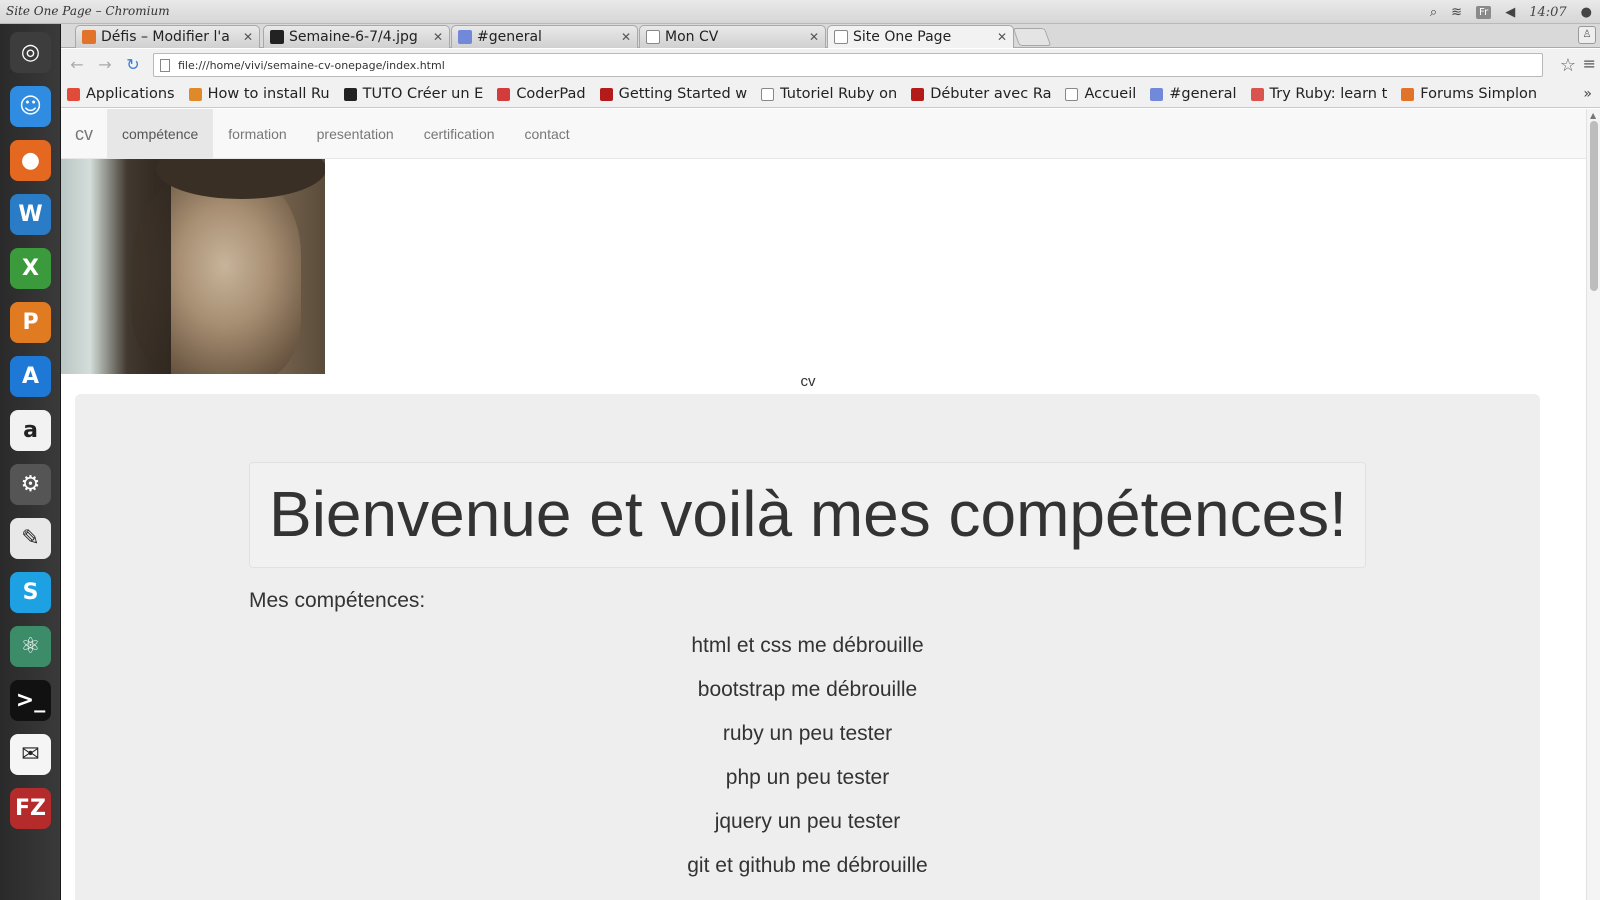 The height and width of the screenshot is (900, 1600). What do you see at coordinates (1587, 35) in the screenshot?
I see `profile-icon: ♙` at bounding box center [1587, 35].